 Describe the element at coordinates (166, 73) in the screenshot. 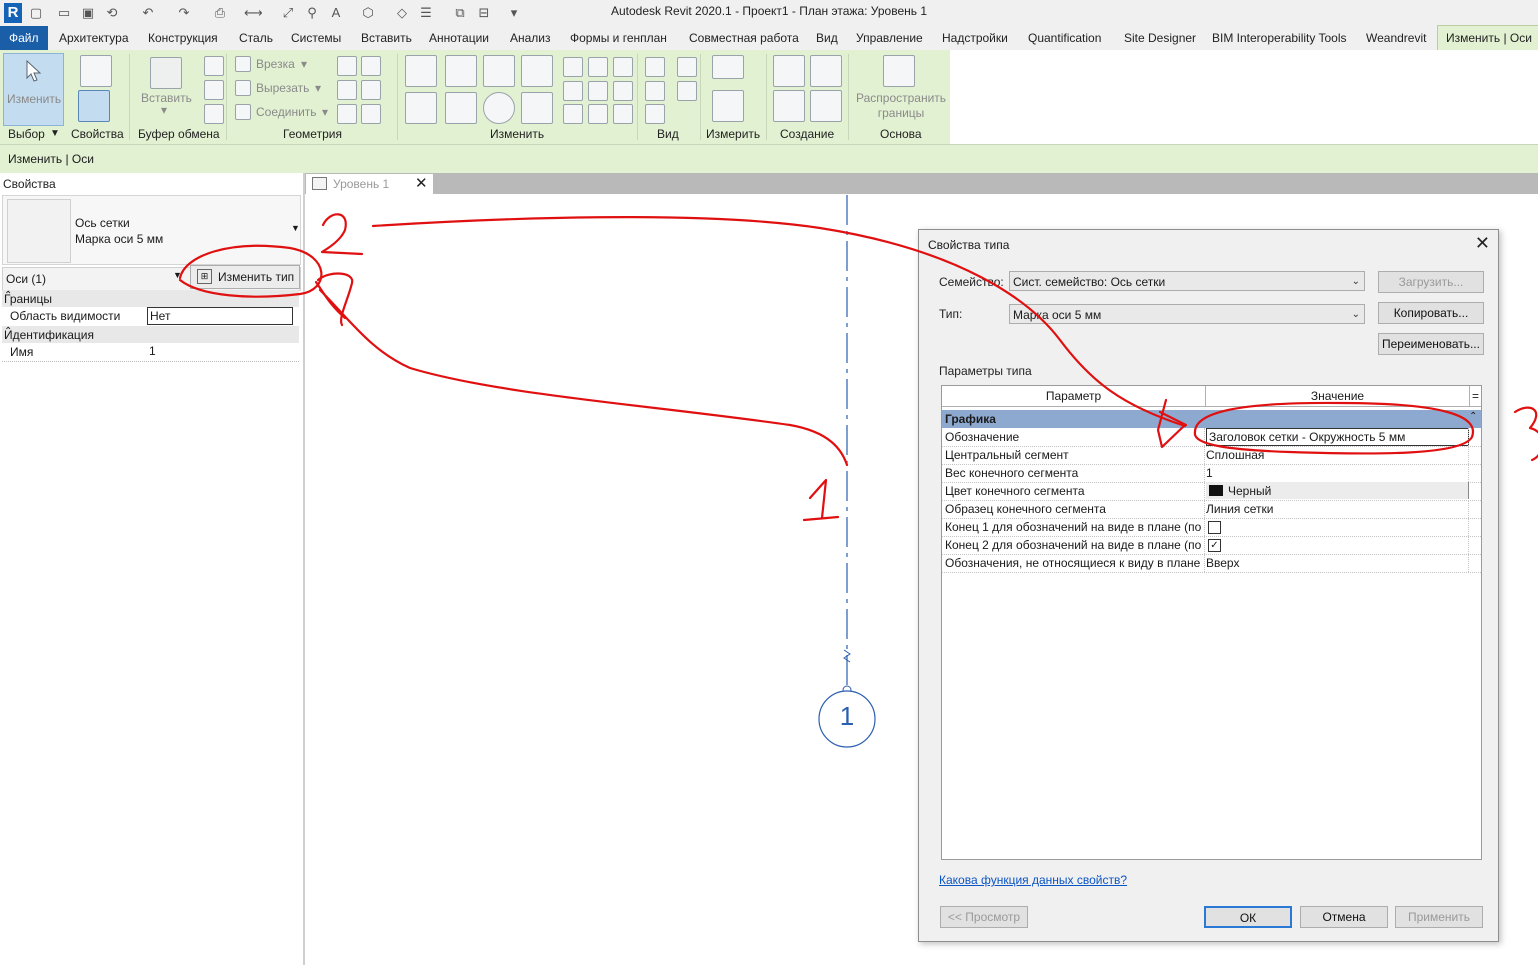

I see `paste-icon` at that location.